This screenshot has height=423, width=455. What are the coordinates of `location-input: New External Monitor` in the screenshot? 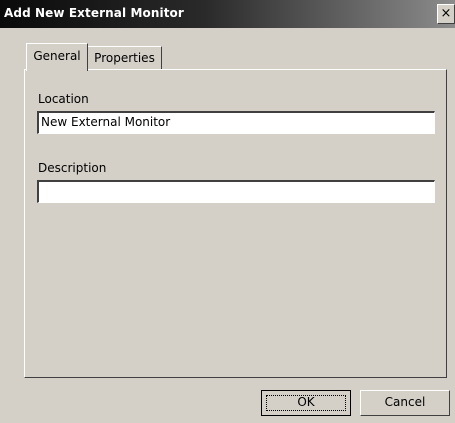 It's located at (236, 122).